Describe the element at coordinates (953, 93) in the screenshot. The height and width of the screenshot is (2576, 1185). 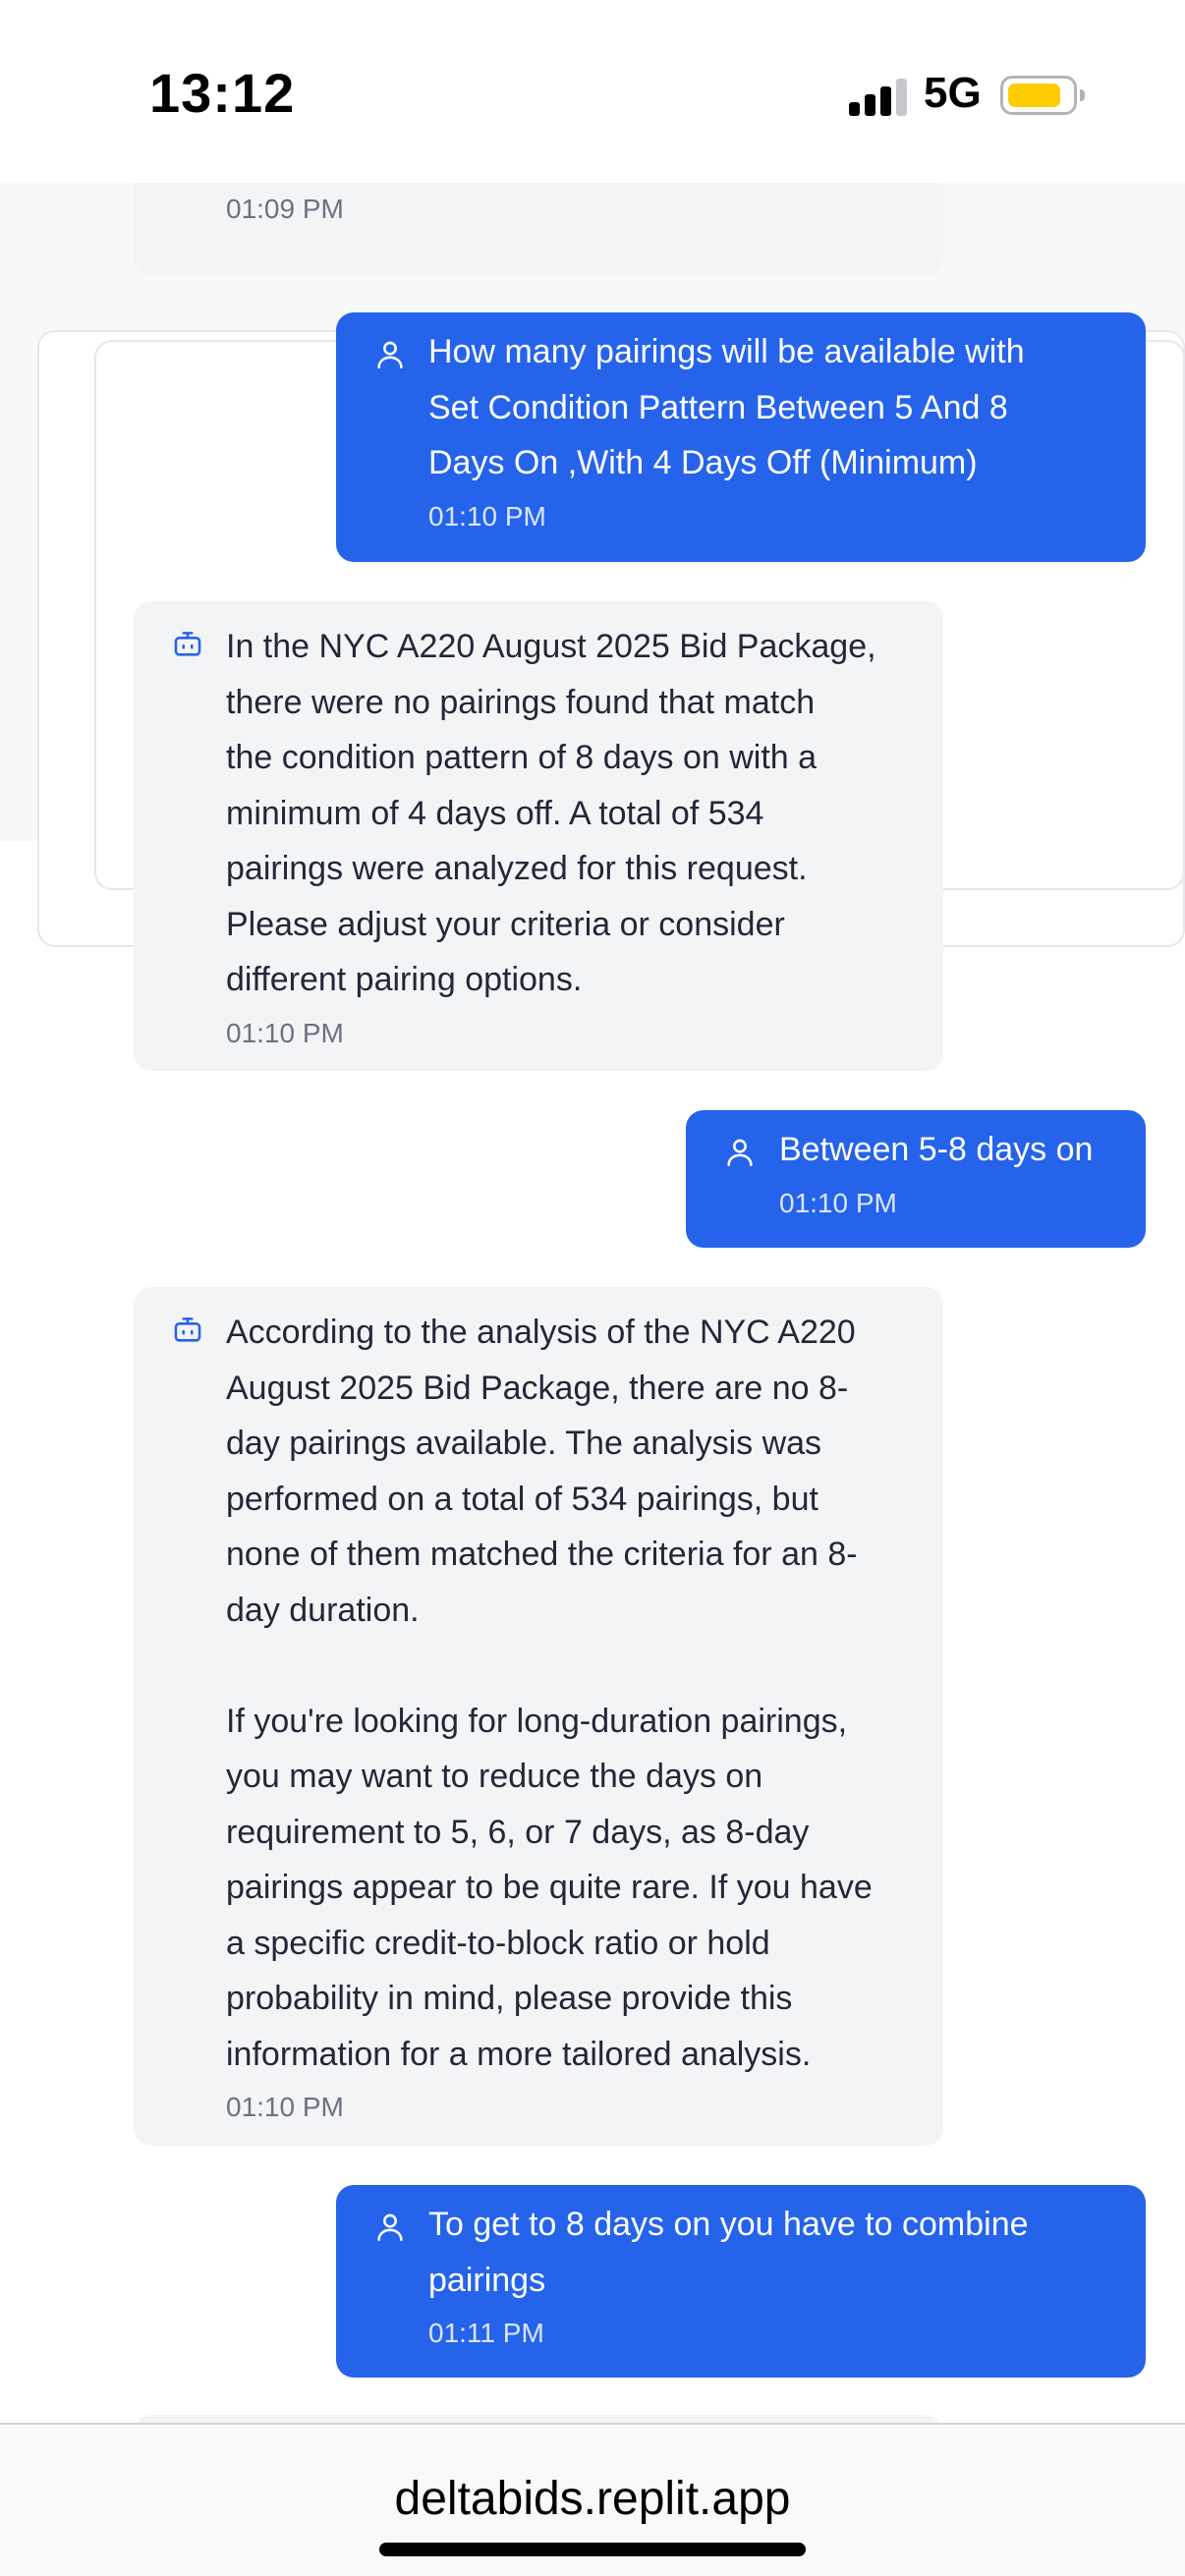
I see `network-type: 5G` at that location.